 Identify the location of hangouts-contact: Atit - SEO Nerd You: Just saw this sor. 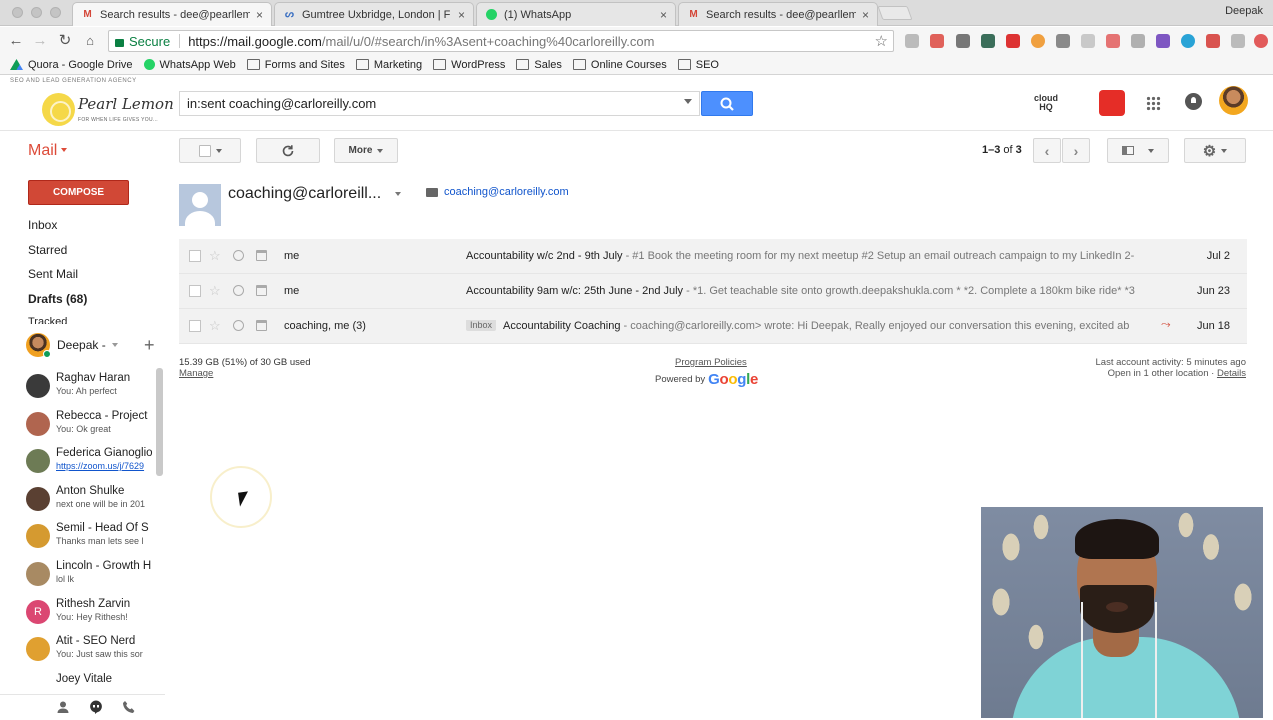
(91, 650).